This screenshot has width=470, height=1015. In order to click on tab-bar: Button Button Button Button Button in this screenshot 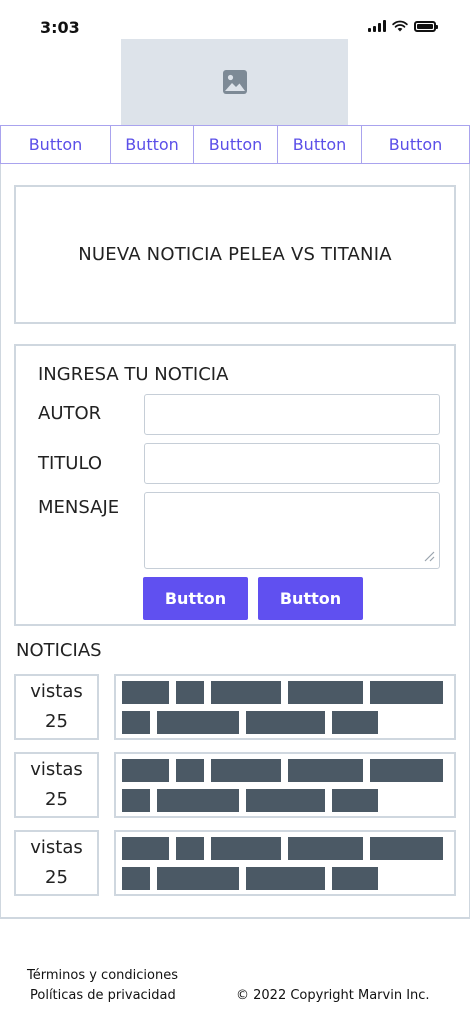, I will do `click(235, 144)`.